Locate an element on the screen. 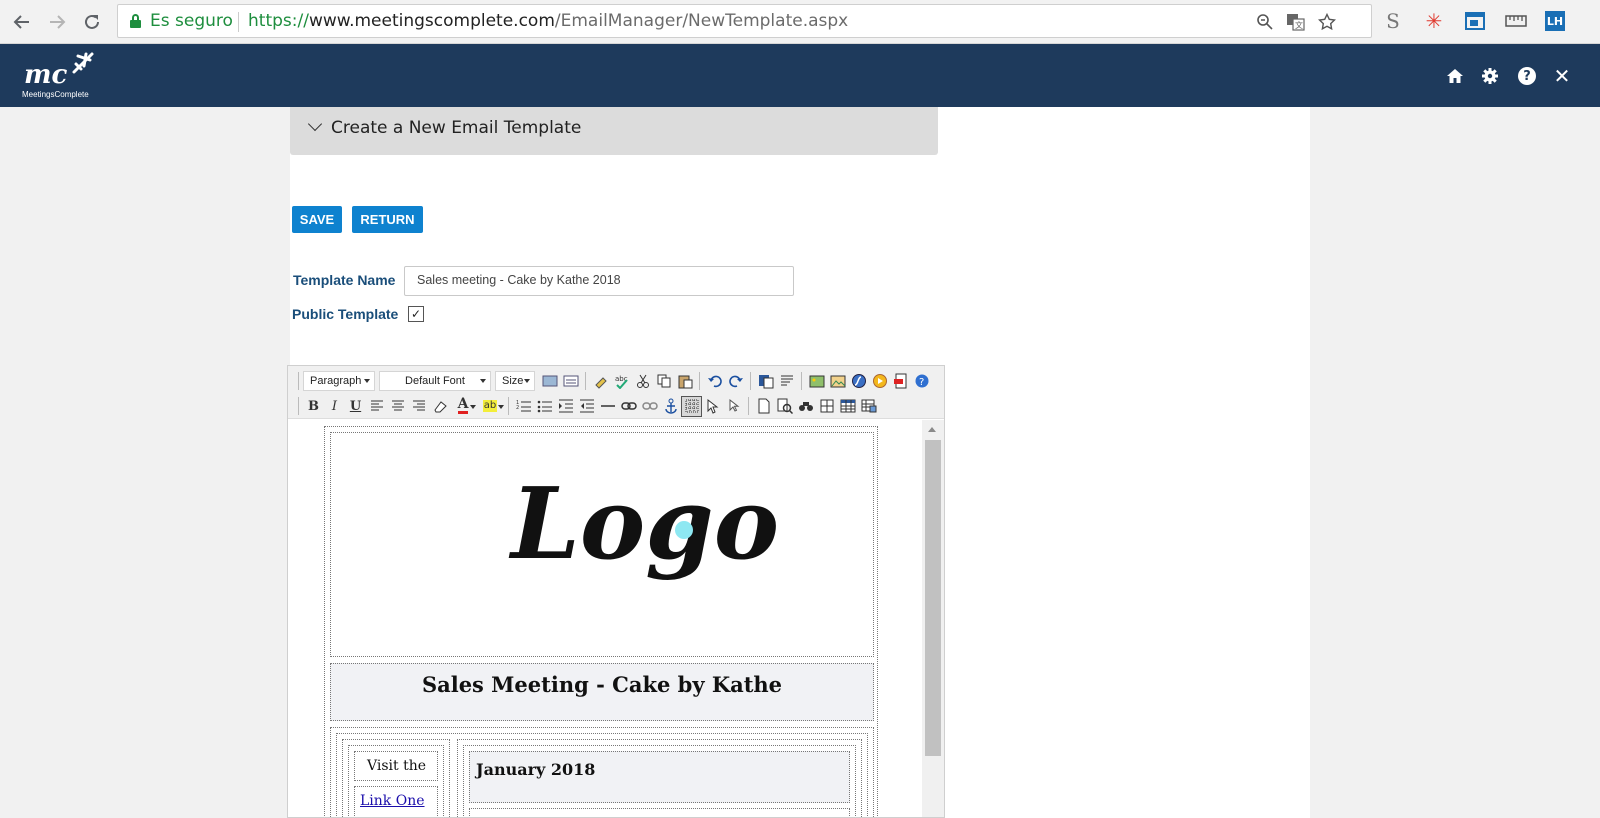 Image resolution: width=1600 pixels, height=818 pixels. content-row: Visit the Link One January 2018 is located at coordinates (602, 772).